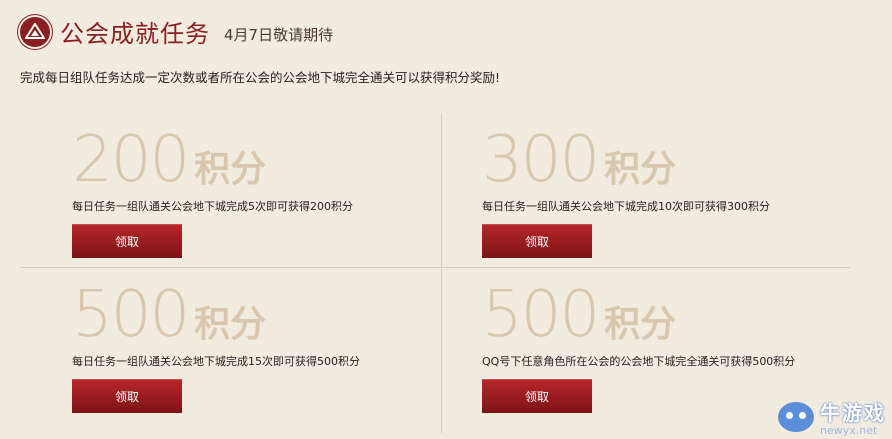 The width and height of the screenshot is (892, 439). Describe the element at coordinates (796, 417) in the screenshot. I see `mascot-icon` at that location.